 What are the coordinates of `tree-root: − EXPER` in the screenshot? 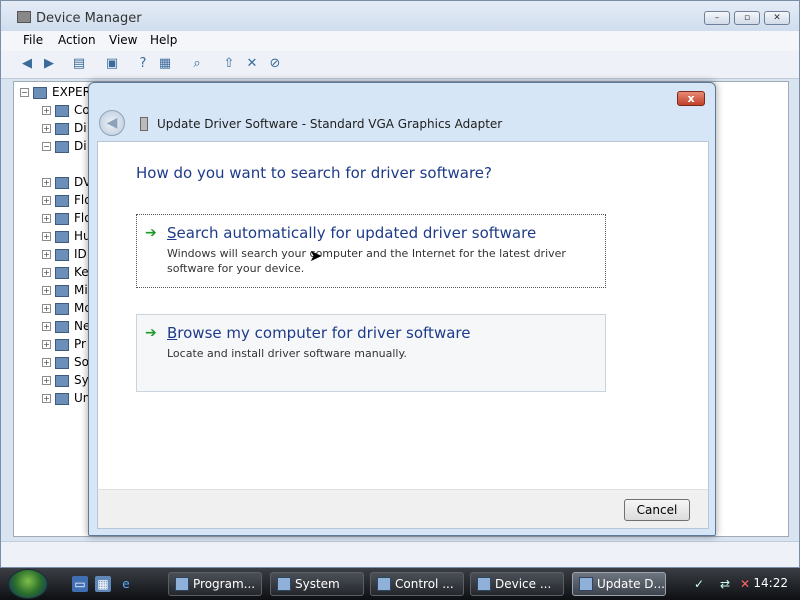 It's located at (55, 92).